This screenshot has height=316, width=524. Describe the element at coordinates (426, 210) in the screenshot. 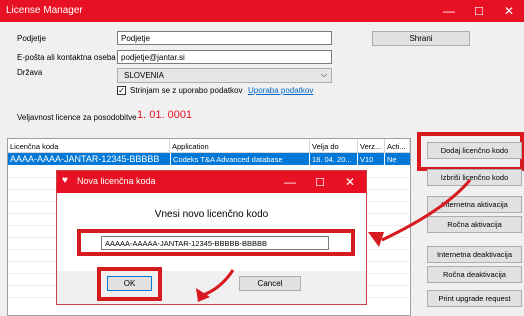

I see `arrow-to-code-input` at that location.